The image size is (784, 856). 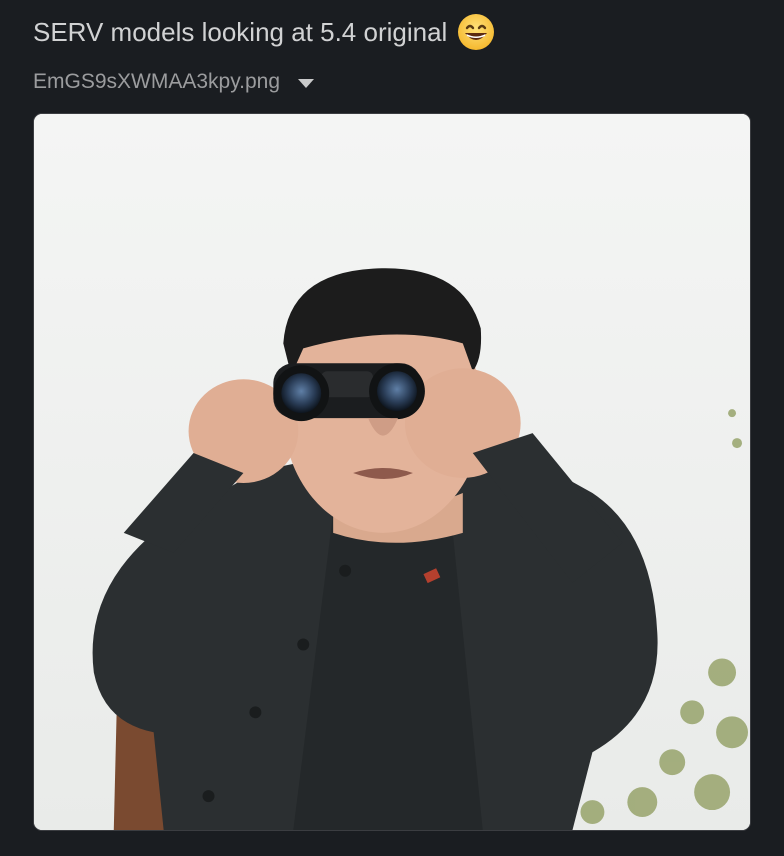 I want to click on attachment-filename: EmGS9sXWMAA3kpy.png, so click(x=156, y=82).